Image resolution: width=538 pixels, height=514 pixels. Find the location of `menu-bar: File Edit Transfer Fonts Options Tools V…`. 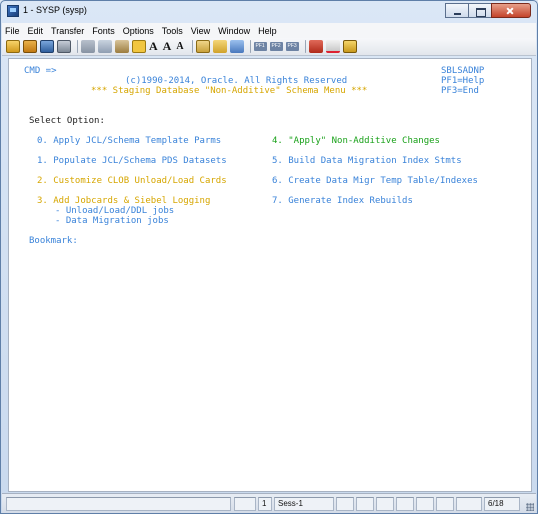

menu-bar: File Edit Transfer Fonts Options Tools V… is located at coordinates (269, 30).